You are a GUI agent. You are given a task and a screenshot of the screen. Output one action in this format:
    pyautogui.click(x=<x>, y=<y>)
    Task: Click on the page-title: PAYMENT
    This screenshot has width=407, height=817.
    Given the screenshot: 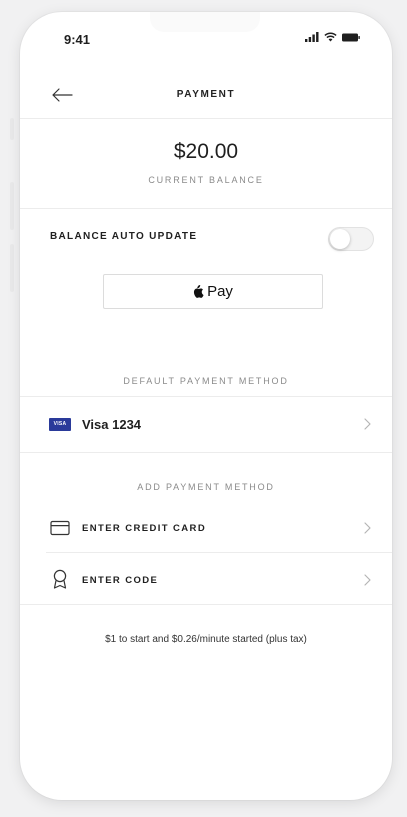 What is the action you would take?
    pyautogui.click(x=206, y=94)
    